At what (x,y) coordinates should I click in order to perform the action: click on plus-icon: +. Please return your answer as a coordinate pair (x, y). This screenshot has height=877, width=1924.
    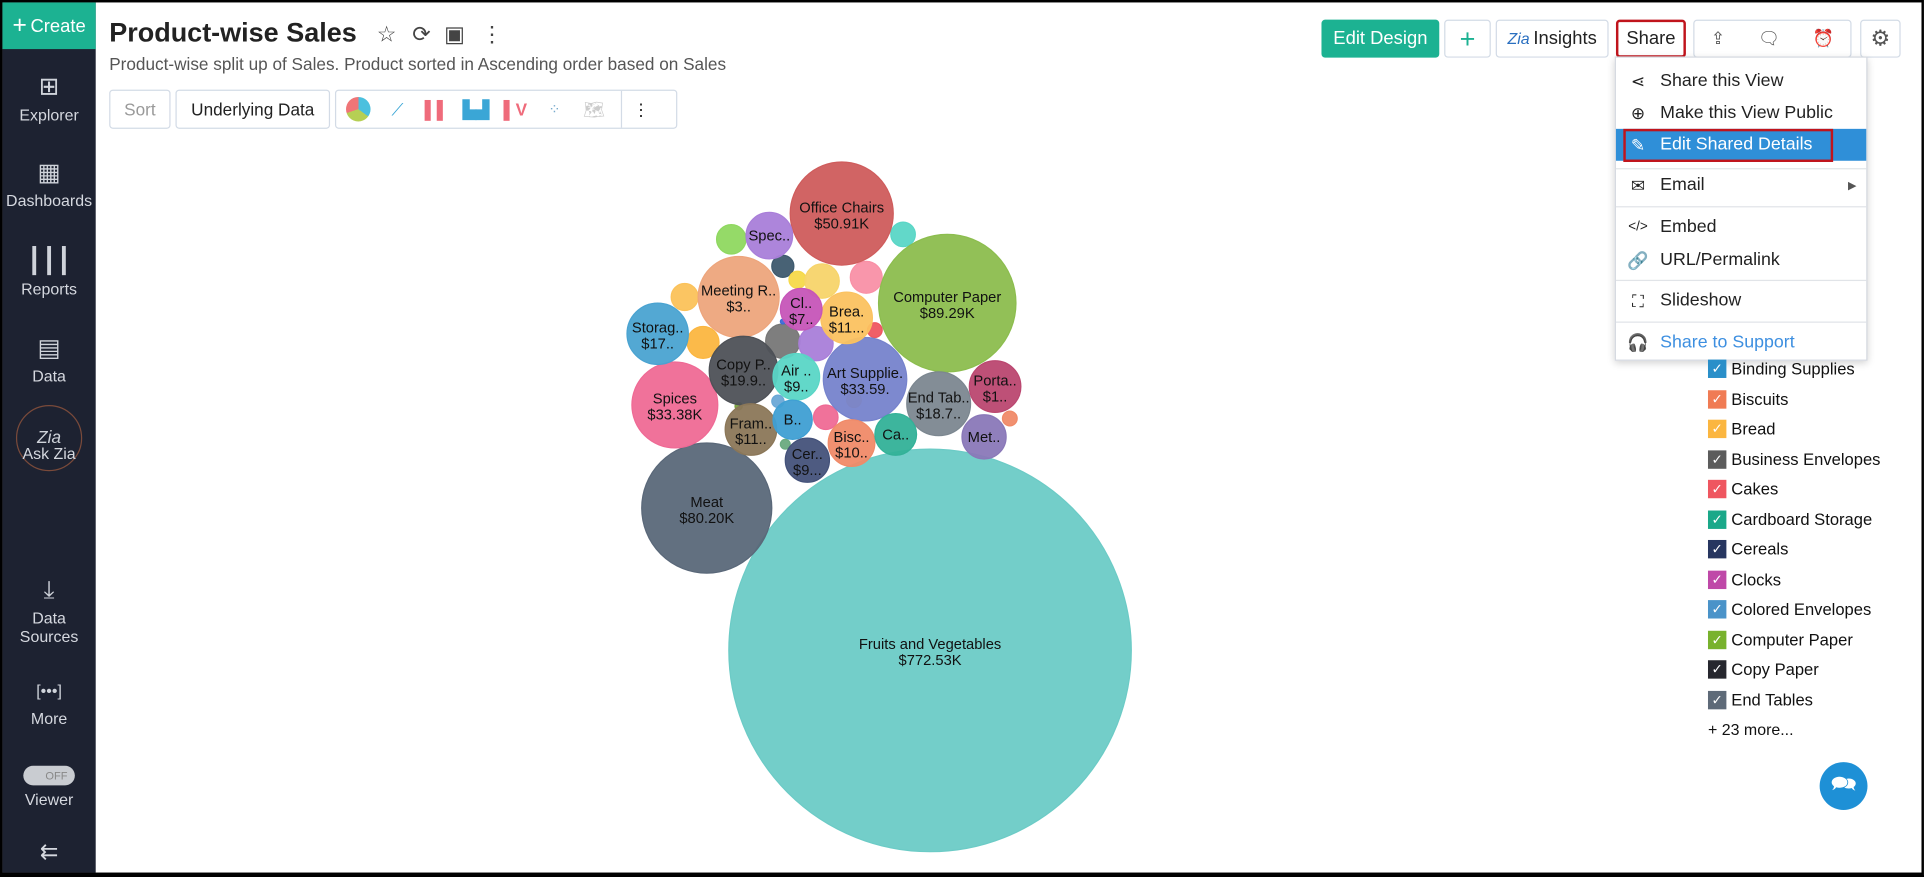
    Looking at the image, I should click on (19, 25).